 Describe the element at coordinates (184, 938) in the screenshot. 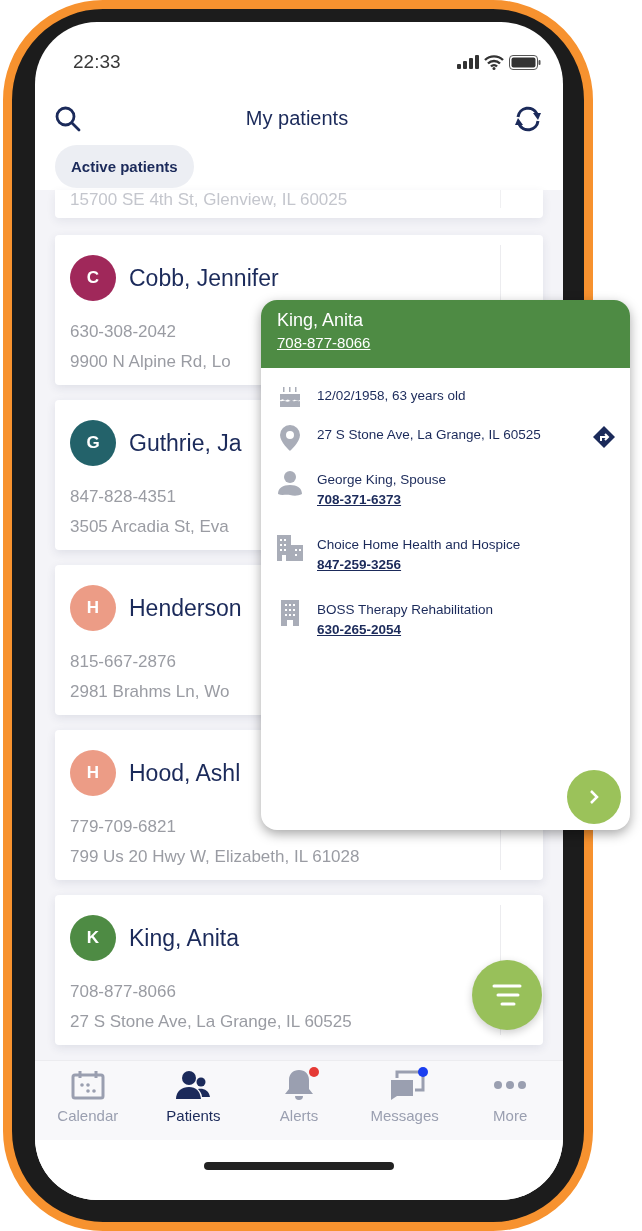

I see `patient-name: King, Anita` at that location.